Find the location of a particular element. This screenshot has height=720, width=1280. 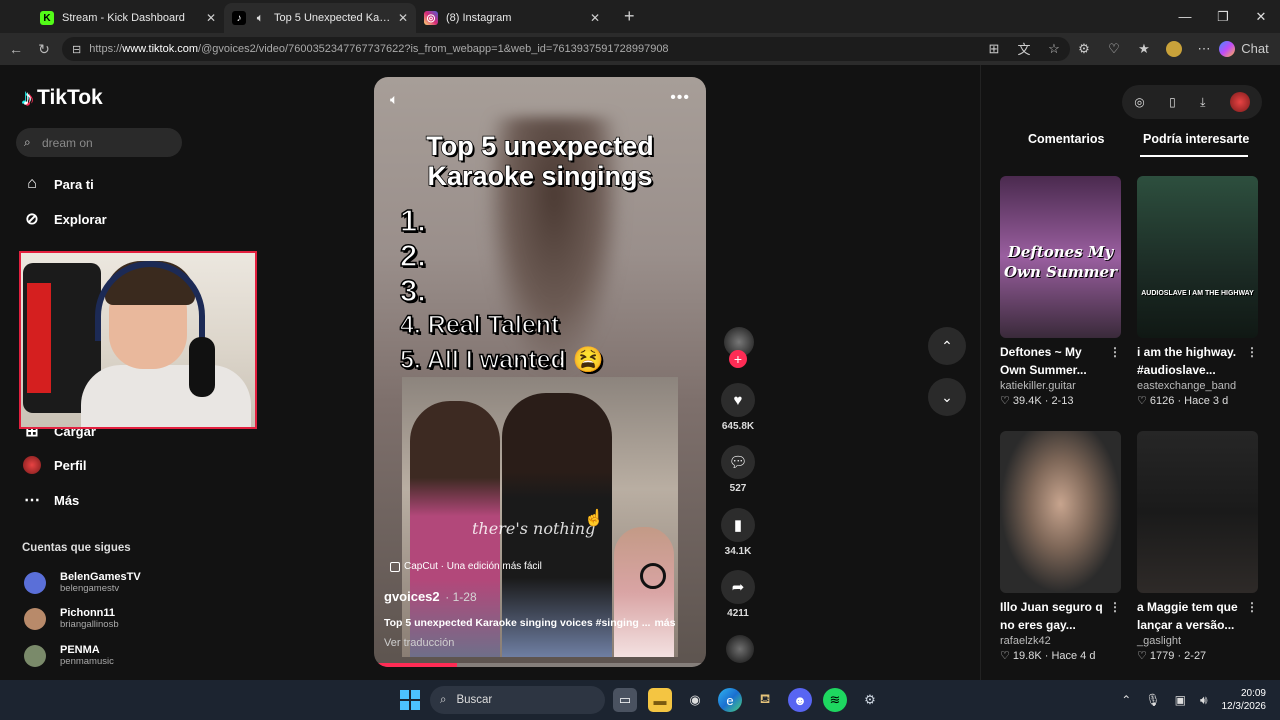

share-action: ➦ 4211 is located at coordinates (738, 594).